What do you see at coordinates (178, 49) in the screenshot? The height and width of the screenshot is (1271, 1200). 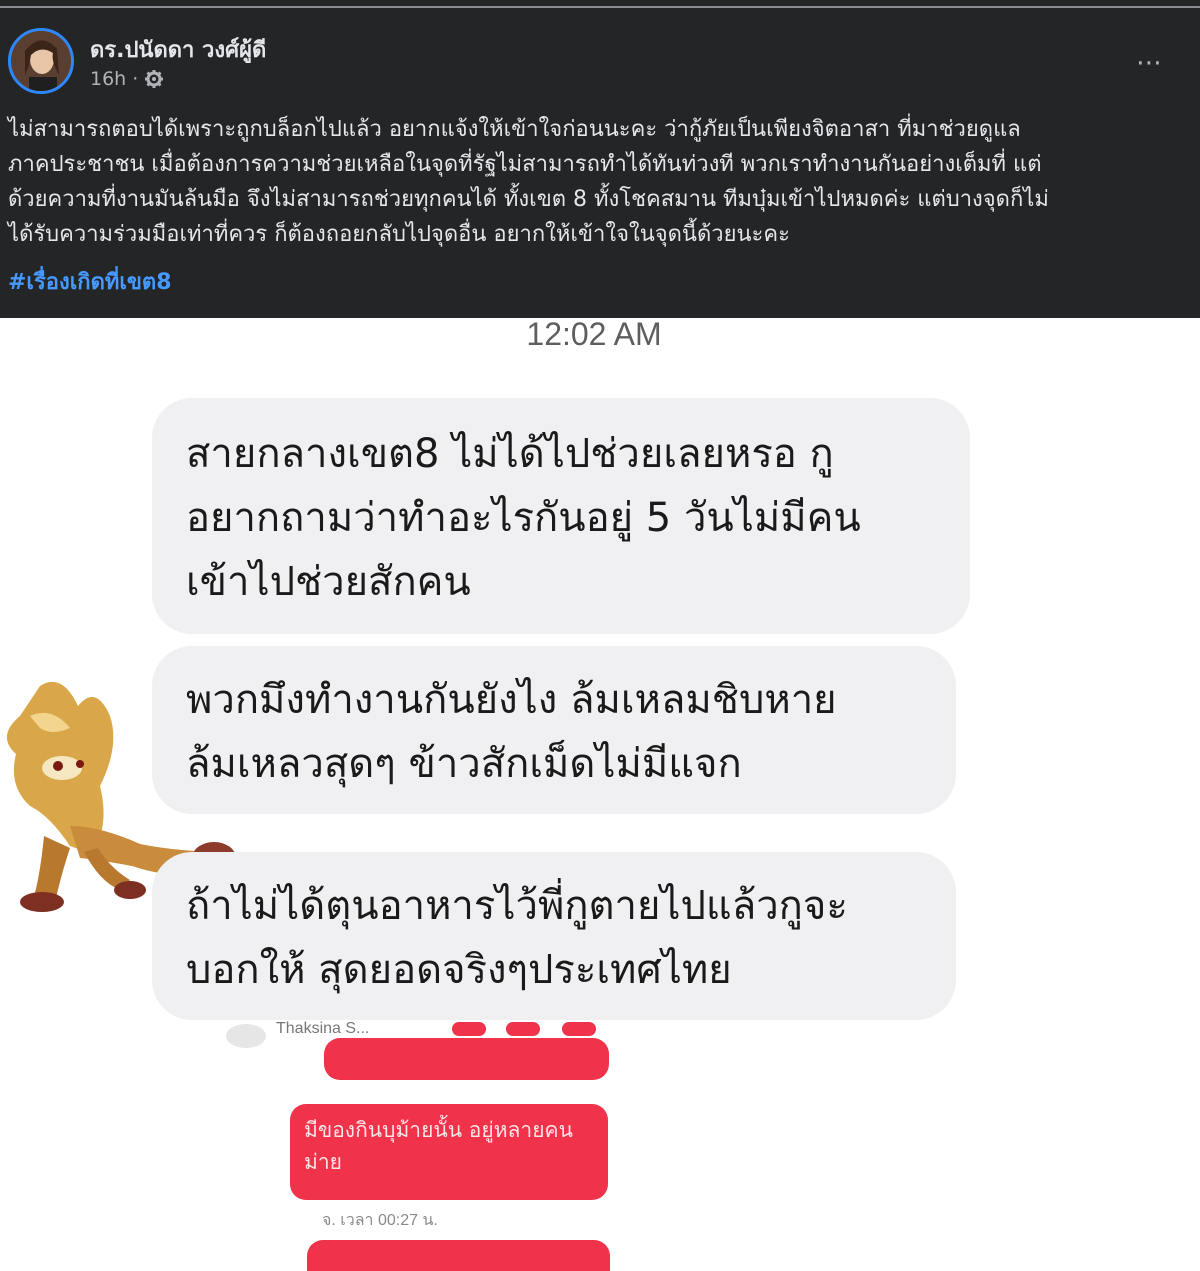 I see `post-author-name: ดร.ปนัดดา วงศ์ผู้ดี` at bounding box center [178, 49].